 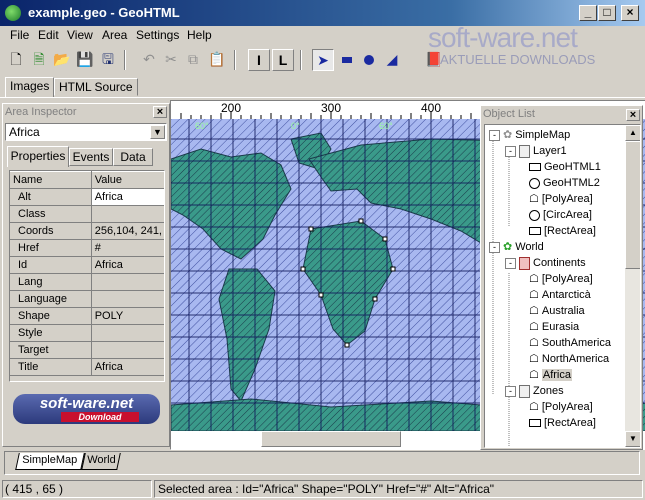 What do you see at coordinates (160, 112) in the screenshot?
I see `inspector-close-icon: ×` at bounding box center [160, 112].